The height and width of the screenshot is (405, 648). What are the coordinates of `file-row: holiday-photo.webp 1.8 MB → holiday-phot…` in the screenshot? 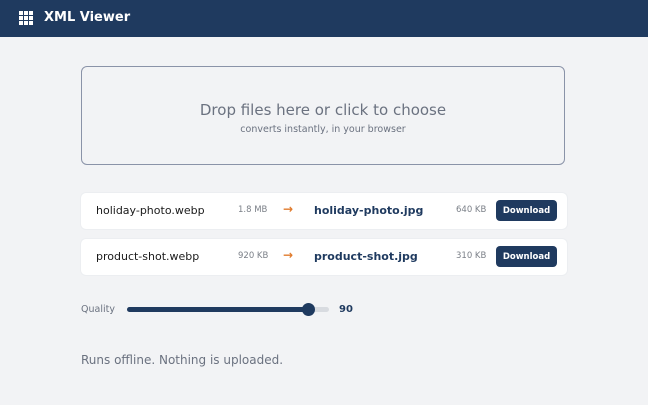 It's located at (324, 211).